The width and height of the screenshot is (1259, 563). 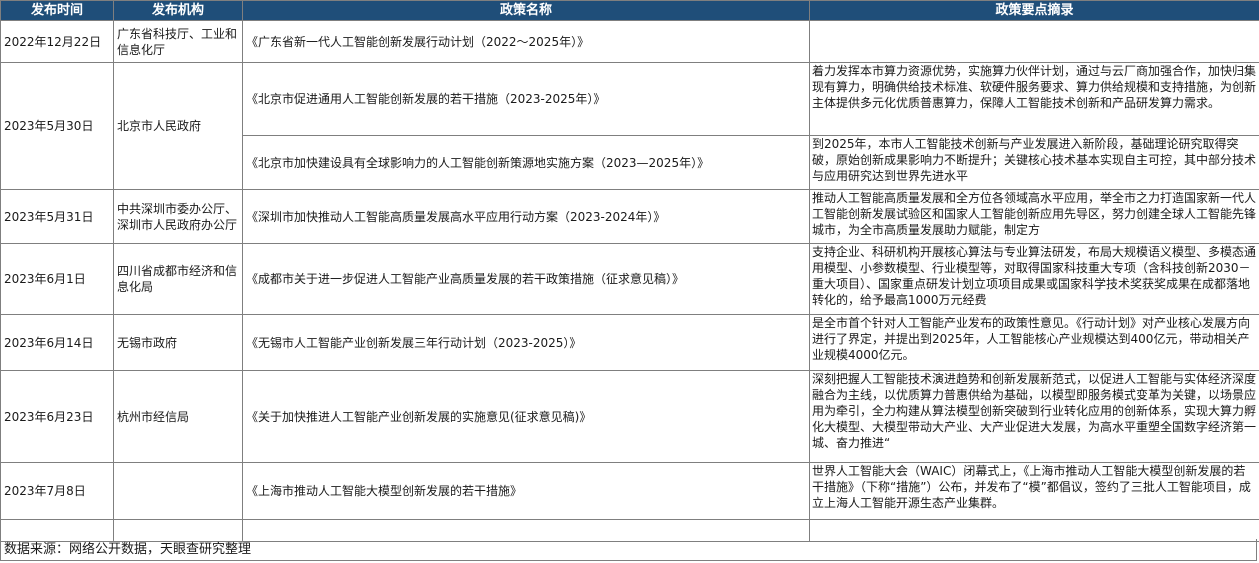 I want to click on header-policy: 政策名称, so click(x=526, y=10).